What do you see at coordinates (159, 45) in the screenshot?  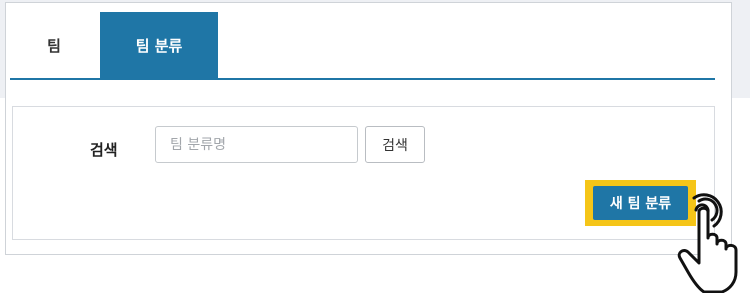 I see `tab-team-classification: 팀 분류` at bounding box center [159, 45].